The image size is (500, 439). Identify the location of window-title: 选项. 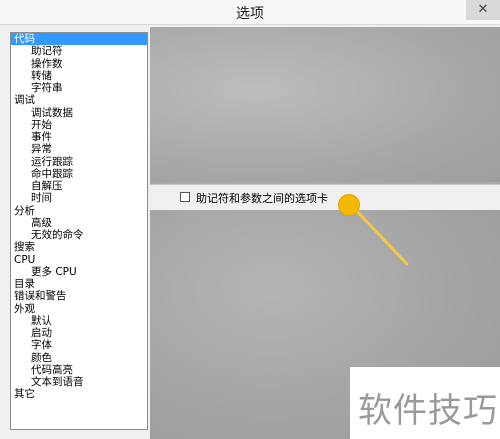
(250, 14).